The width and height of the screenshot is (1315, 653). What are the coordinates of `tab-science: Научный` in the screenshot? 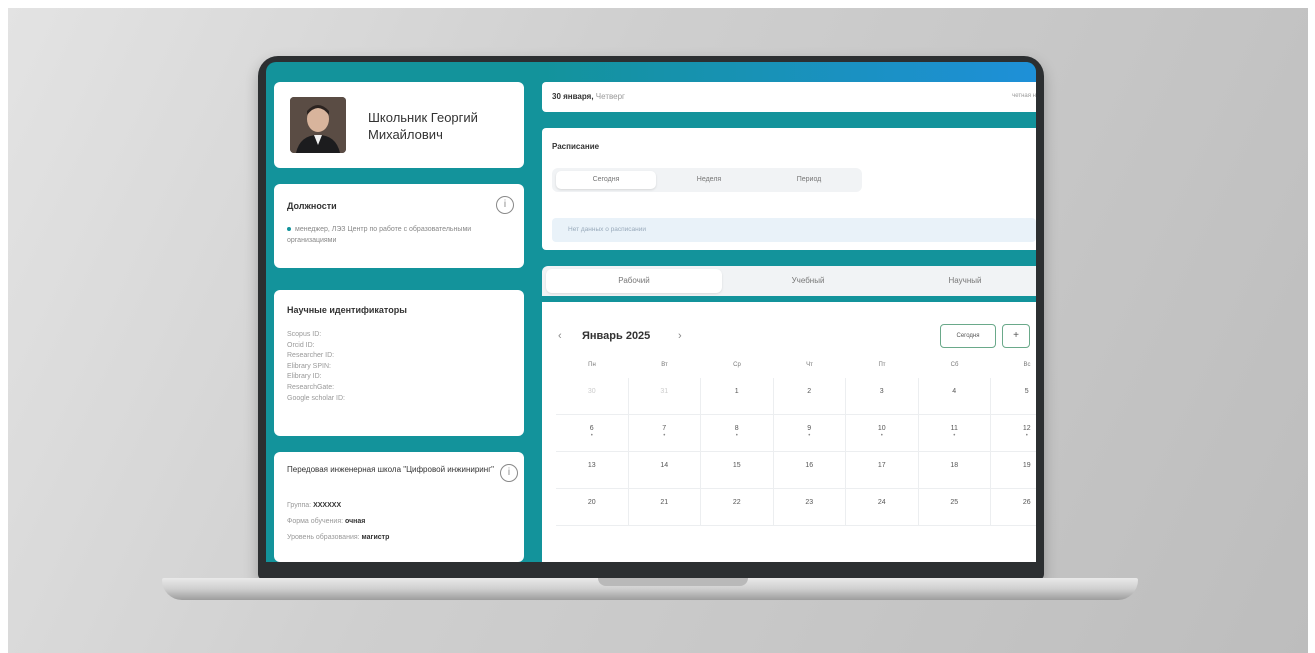 It's located at (965, 281).